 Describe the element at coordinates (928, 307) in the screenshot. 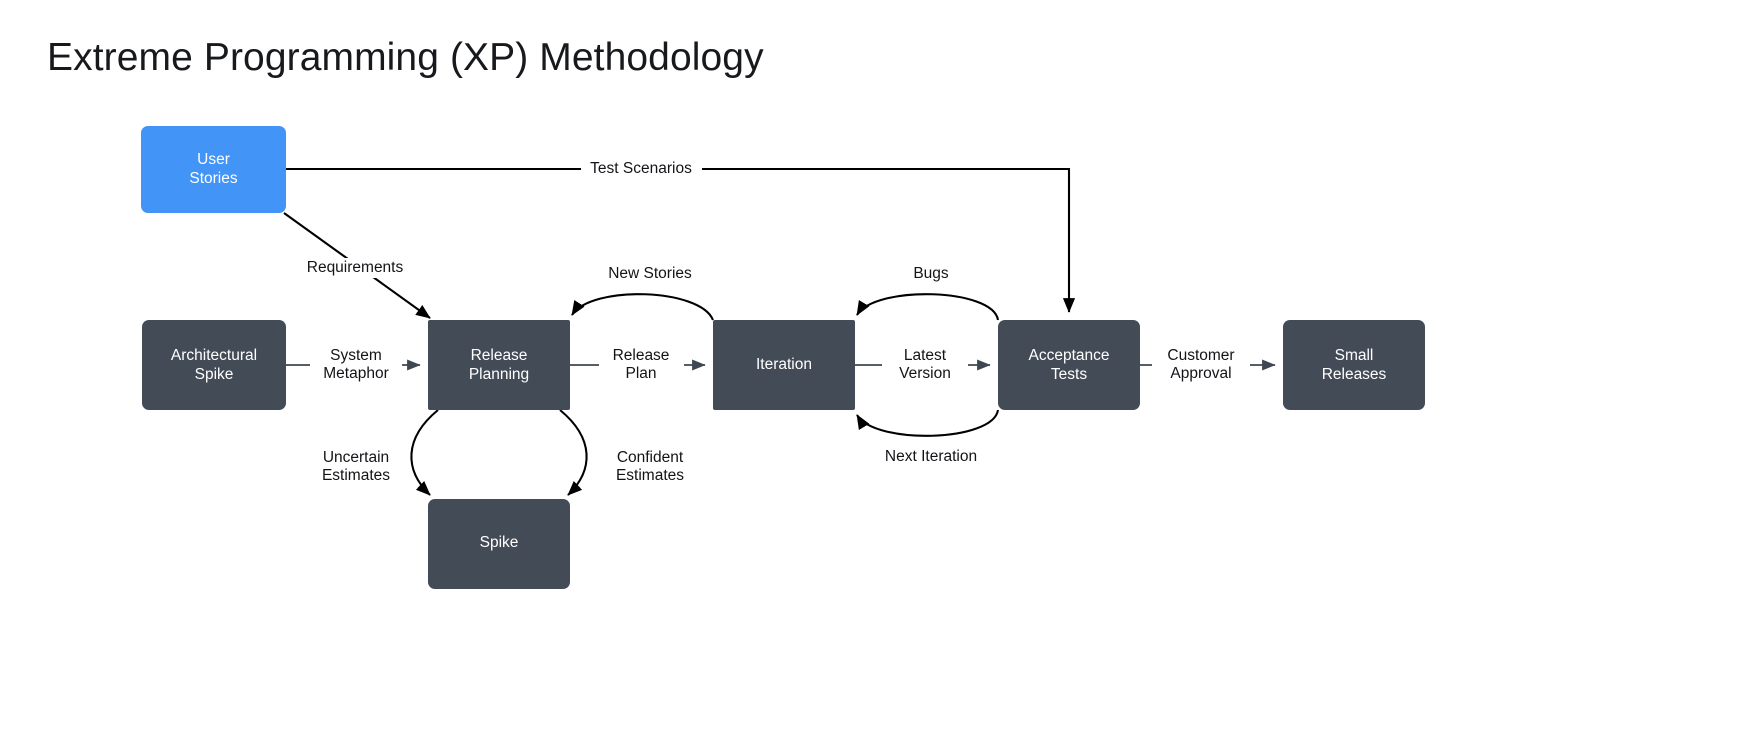

I see `edge-bugs-path` at that location.